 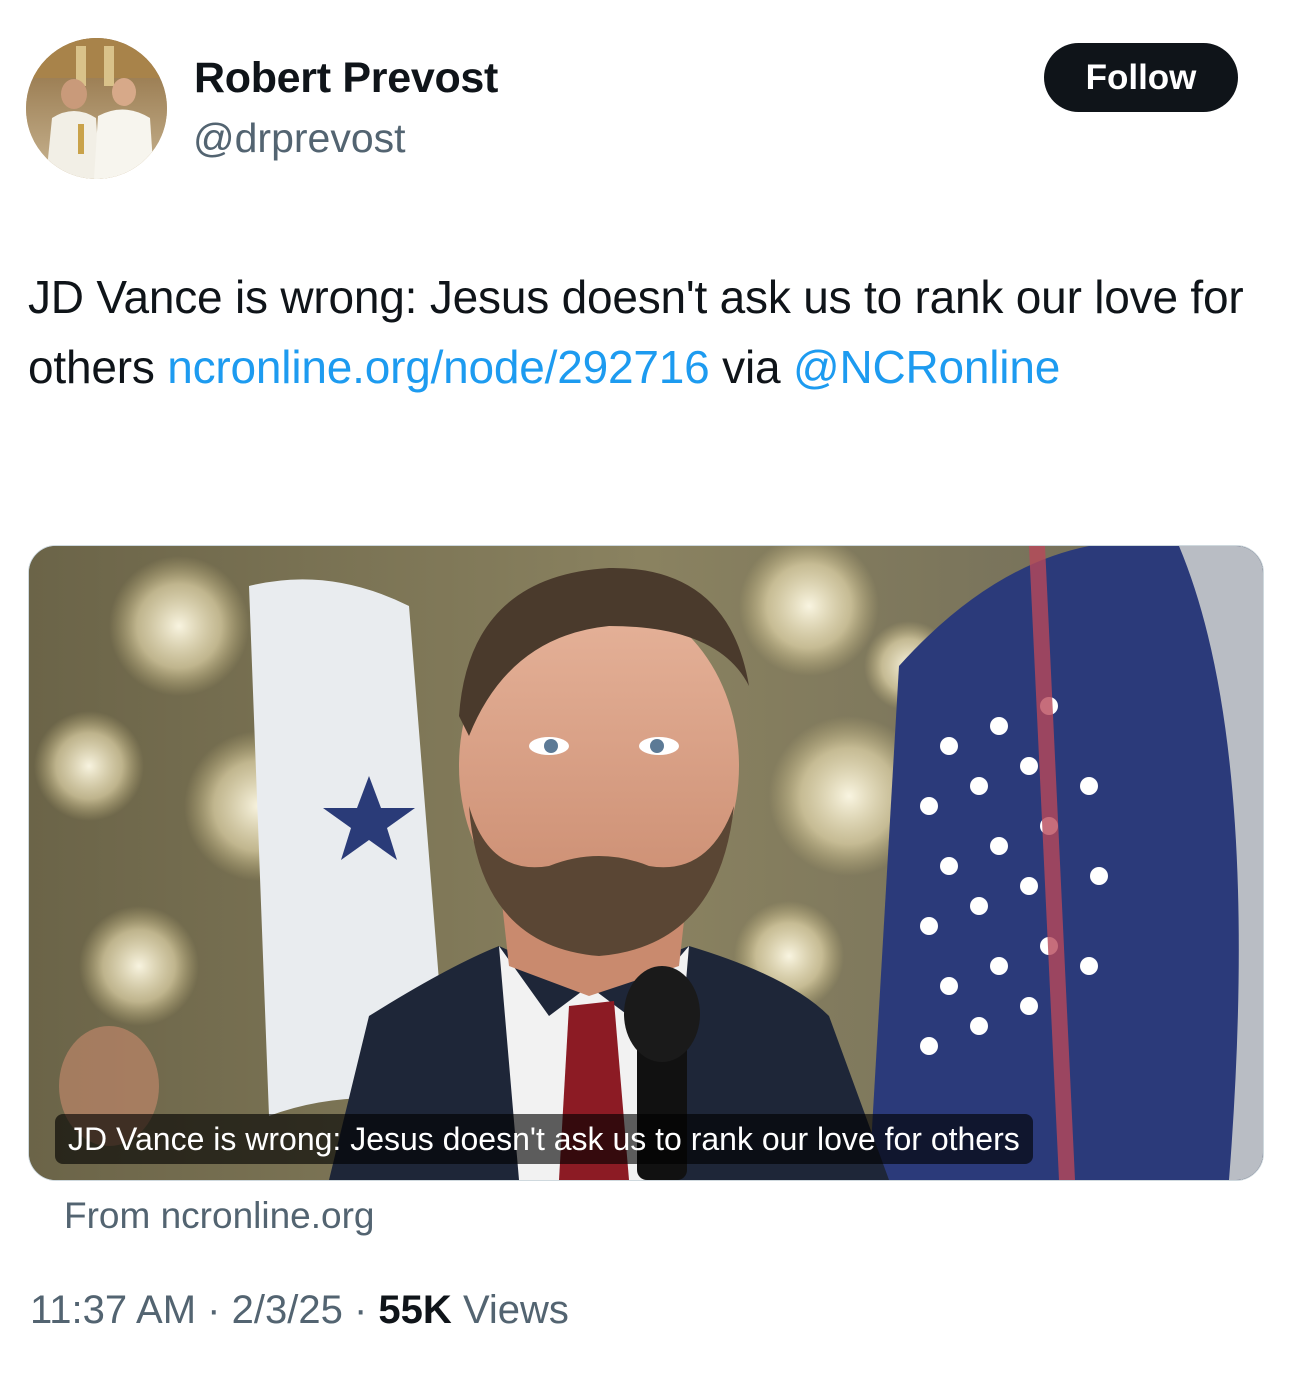 I want to click on views-label: Views, so click(x=515, y=1310).